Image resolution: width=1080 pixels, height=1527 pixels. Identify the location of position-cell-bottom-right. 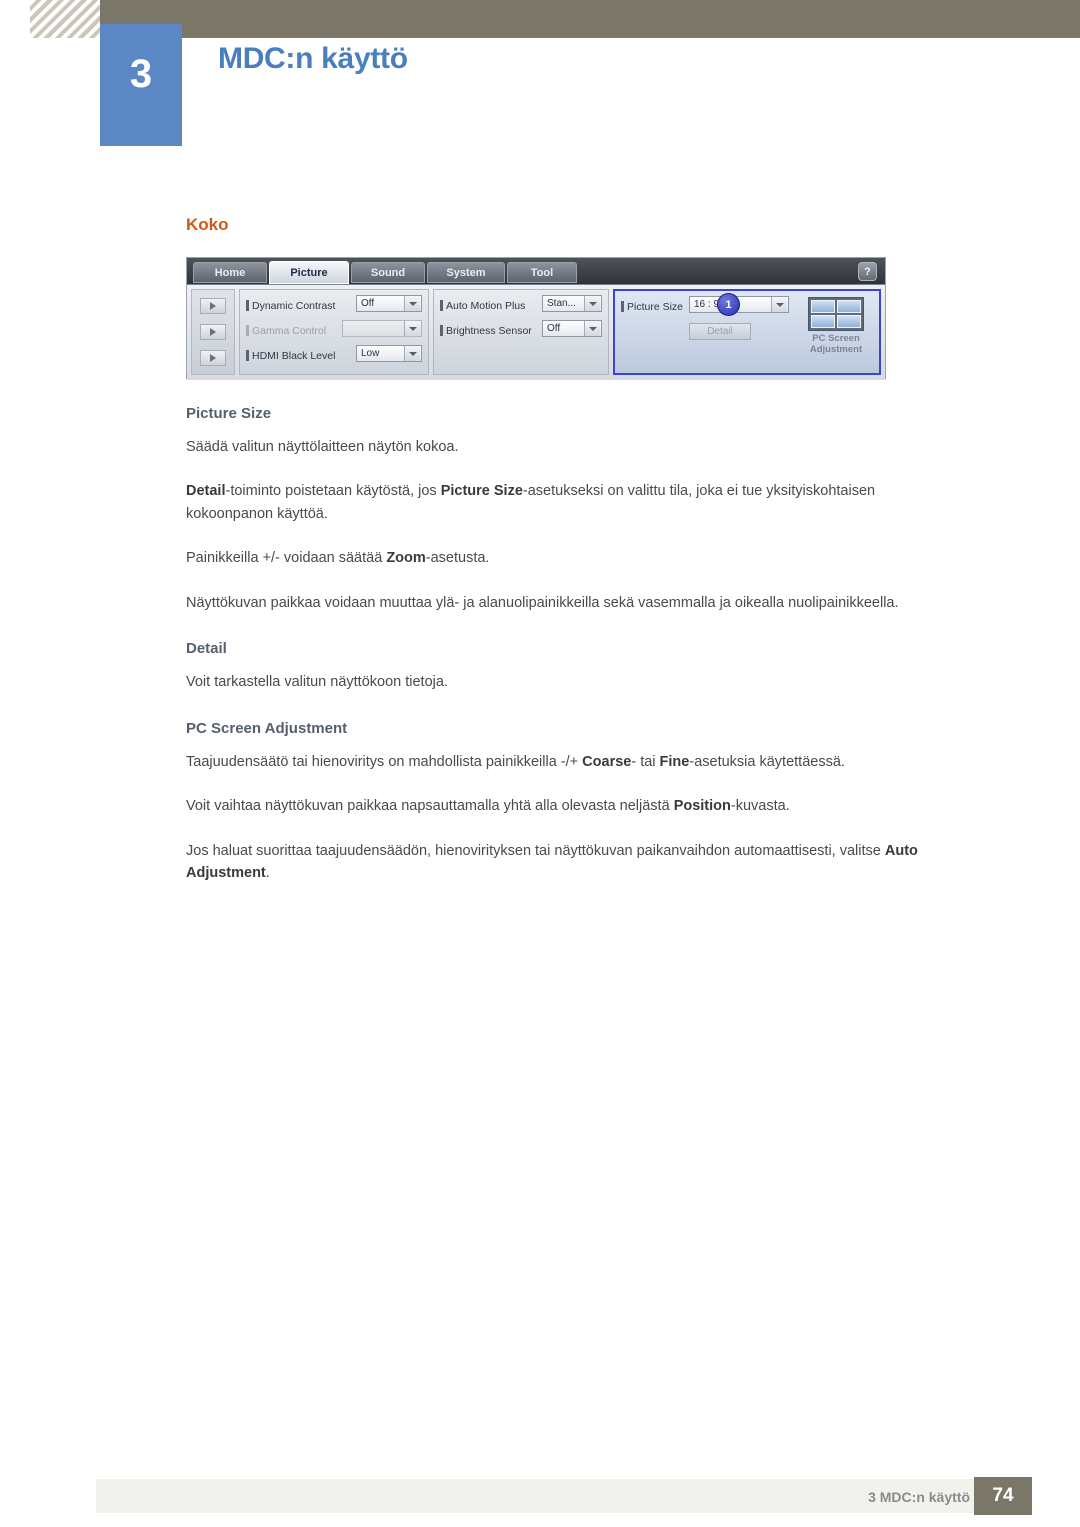
(849, 321).